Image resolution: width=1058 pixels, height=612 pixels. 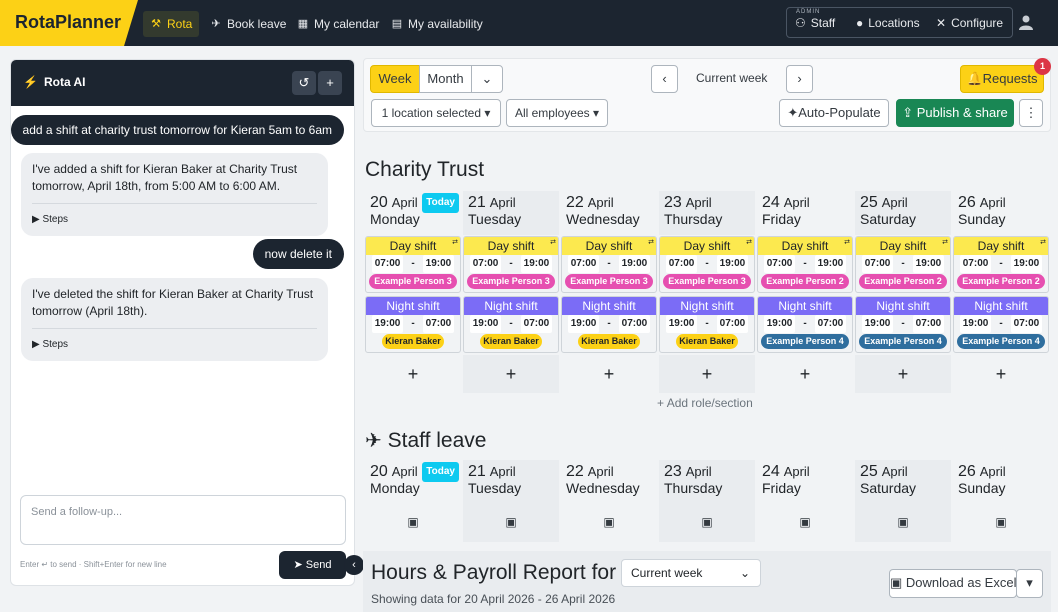 What do you see at coordinates (793, 112) in the screenshot?
I see `magic-wand-icon: ✦` at bounding box center [793, 112].